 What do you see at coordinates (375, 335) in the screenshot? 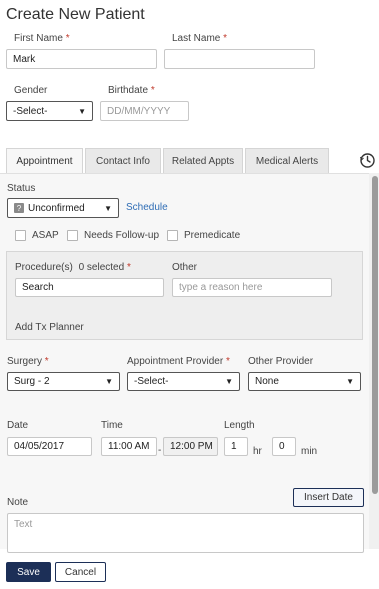
I see `scrollbar-thumb` at bounding box center [375, 335].